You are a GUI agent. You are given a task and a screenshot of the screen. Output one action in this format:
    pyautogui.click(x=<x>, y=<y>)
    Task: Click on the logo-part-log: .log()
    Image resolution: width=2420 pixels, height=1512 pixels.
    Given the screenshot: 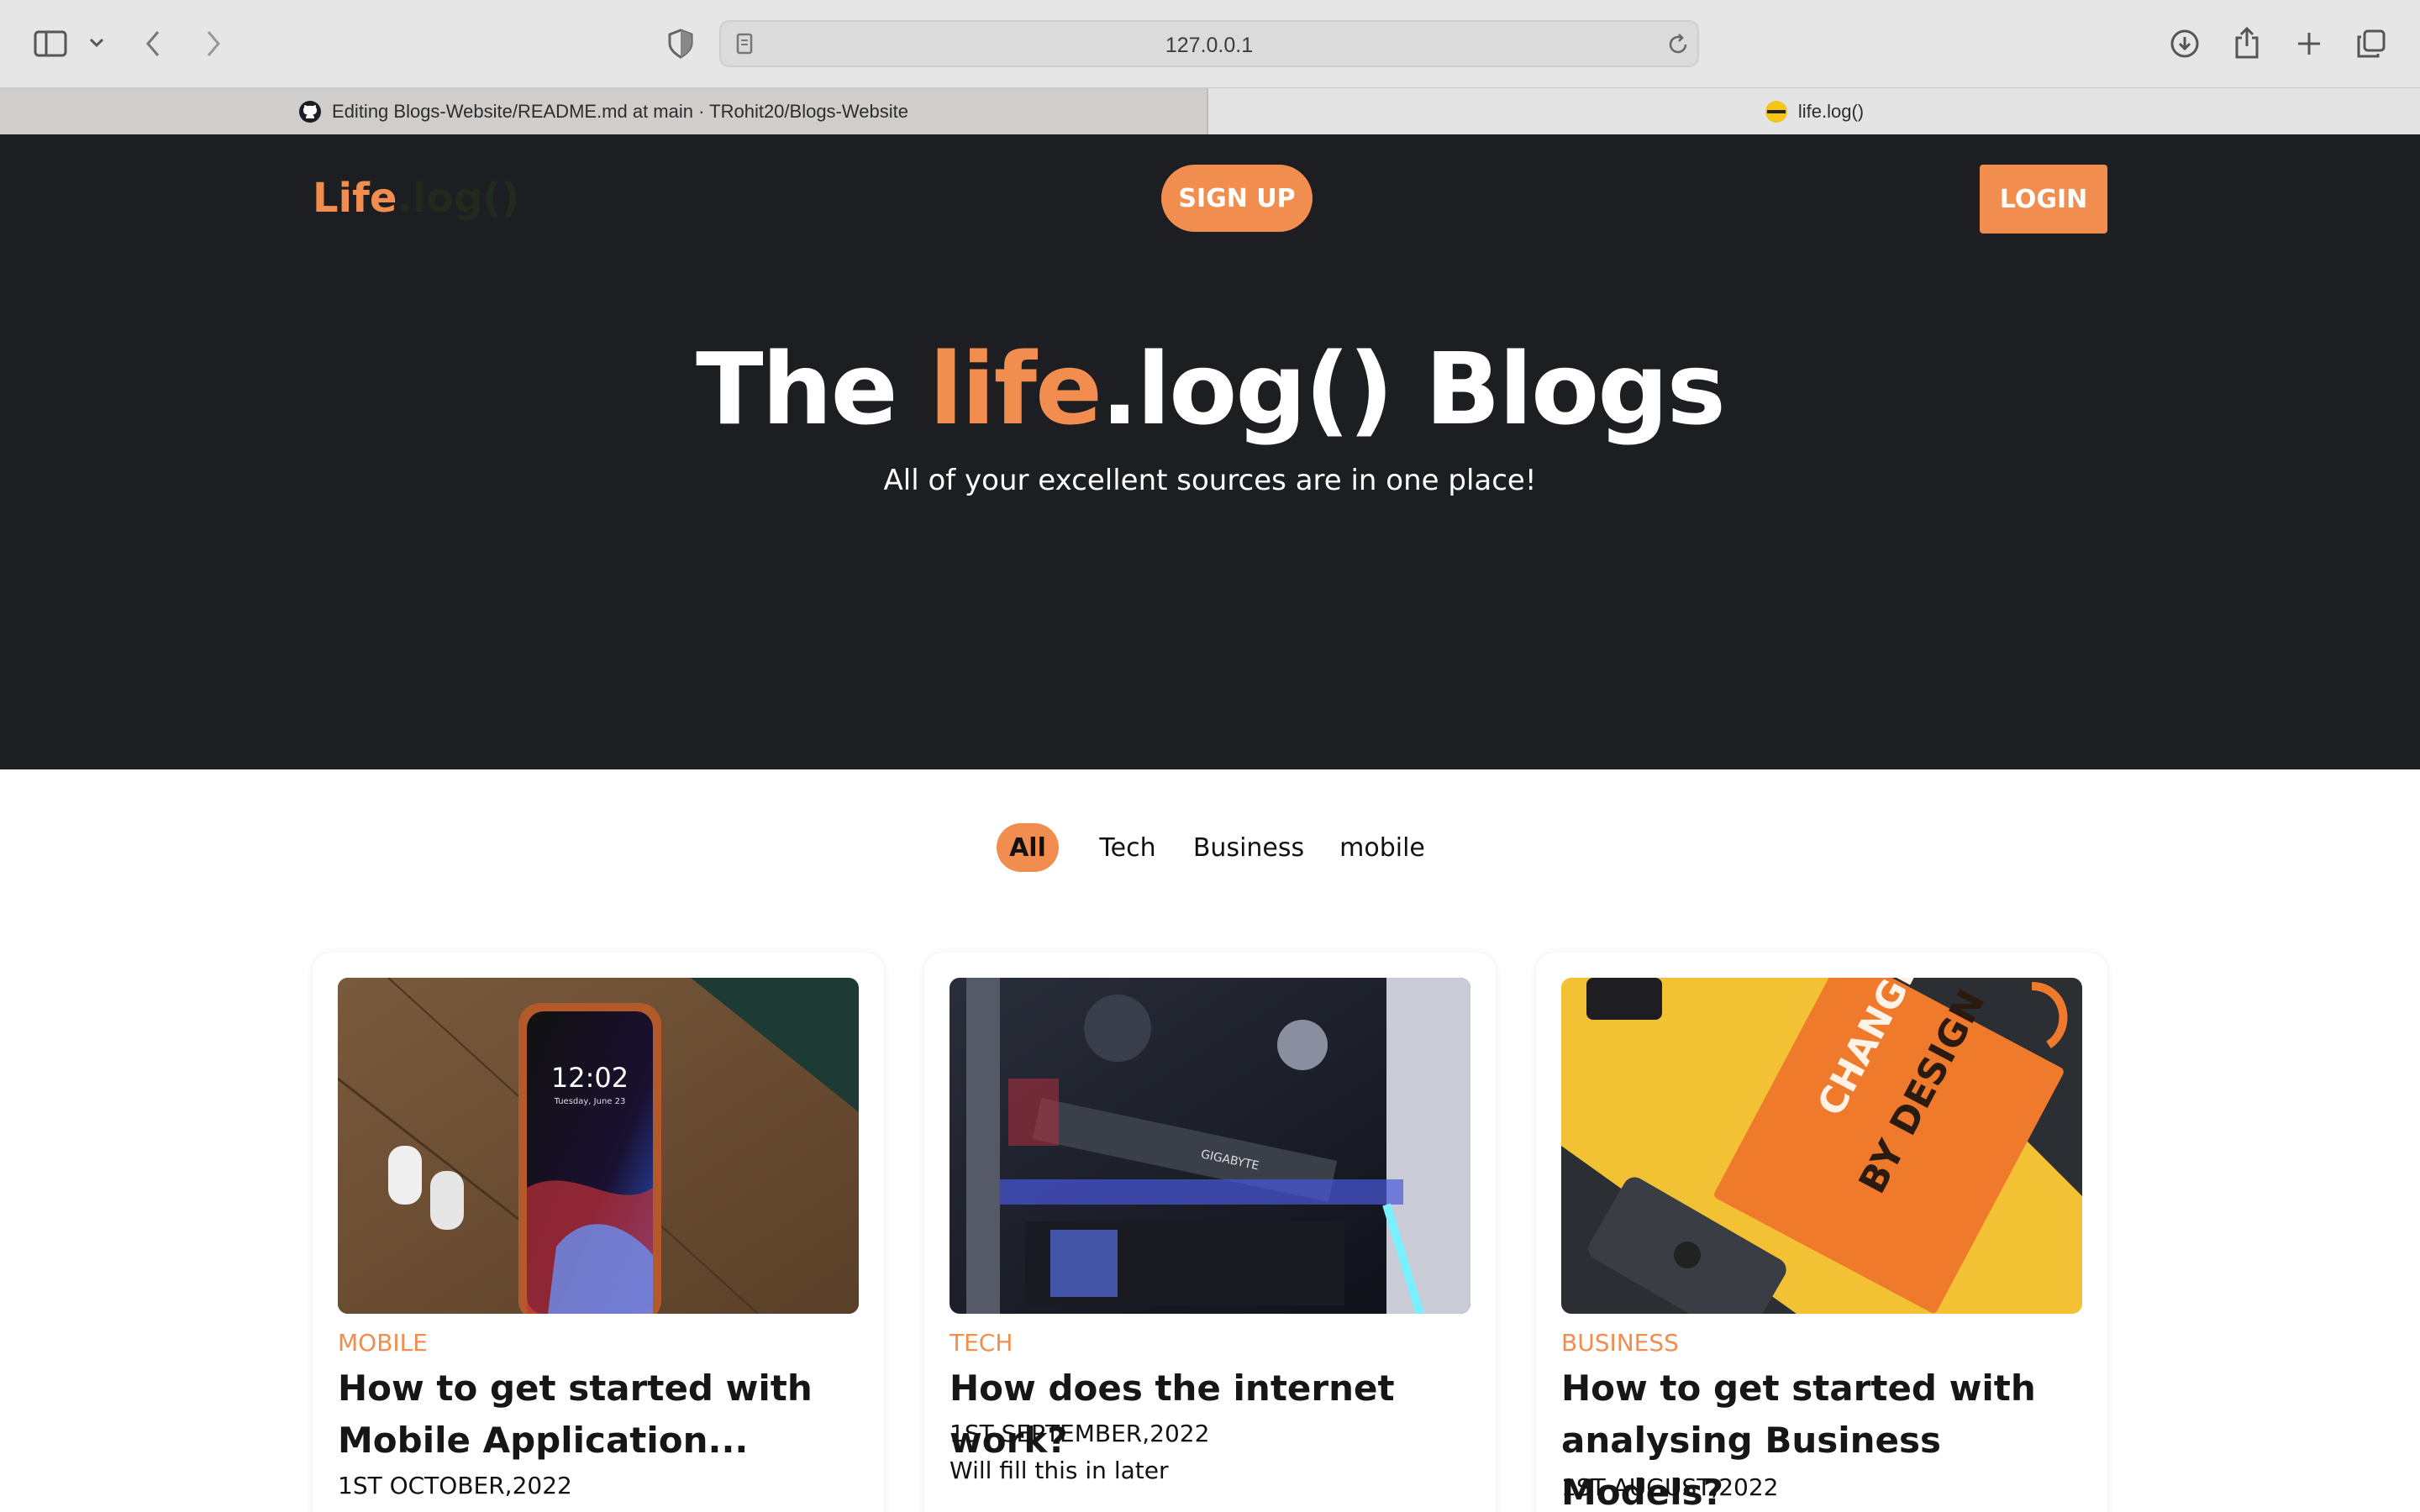 What is the action you would take?
    pyautogui.click(x=458, y=198)
    